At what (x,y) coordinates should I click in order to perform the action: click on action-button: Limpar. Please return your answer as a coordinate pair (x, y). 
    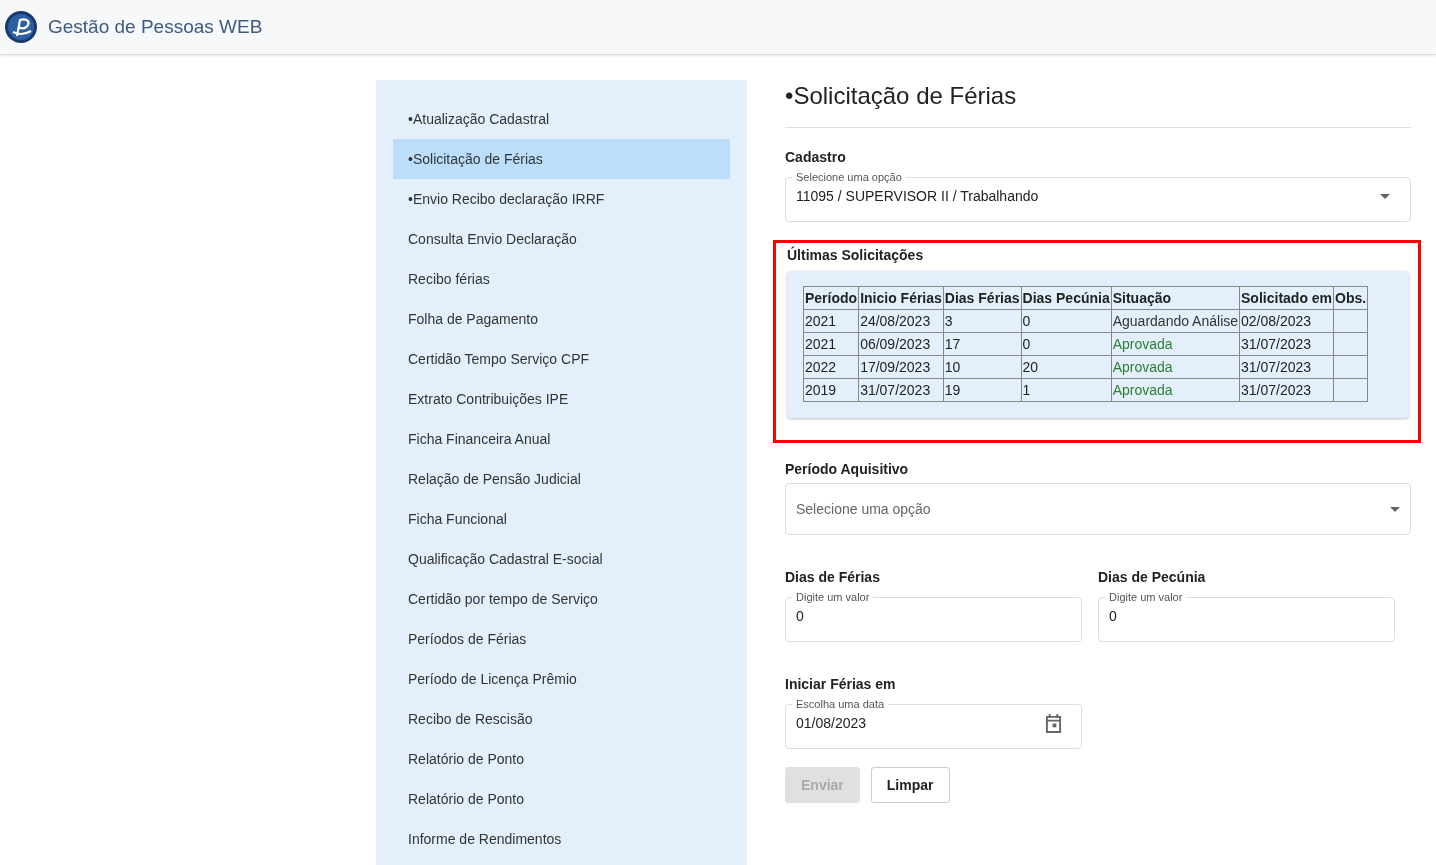
    Looking at the image, I should click on (910, 785).